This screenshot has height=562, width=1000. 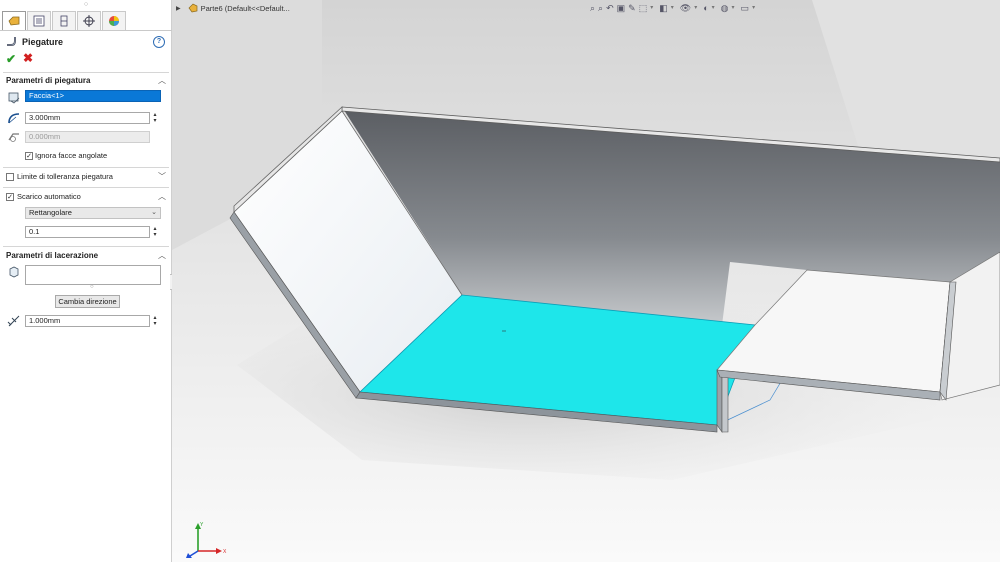 I want to click on cancel-button: ✖, so click(x=28, y=58).